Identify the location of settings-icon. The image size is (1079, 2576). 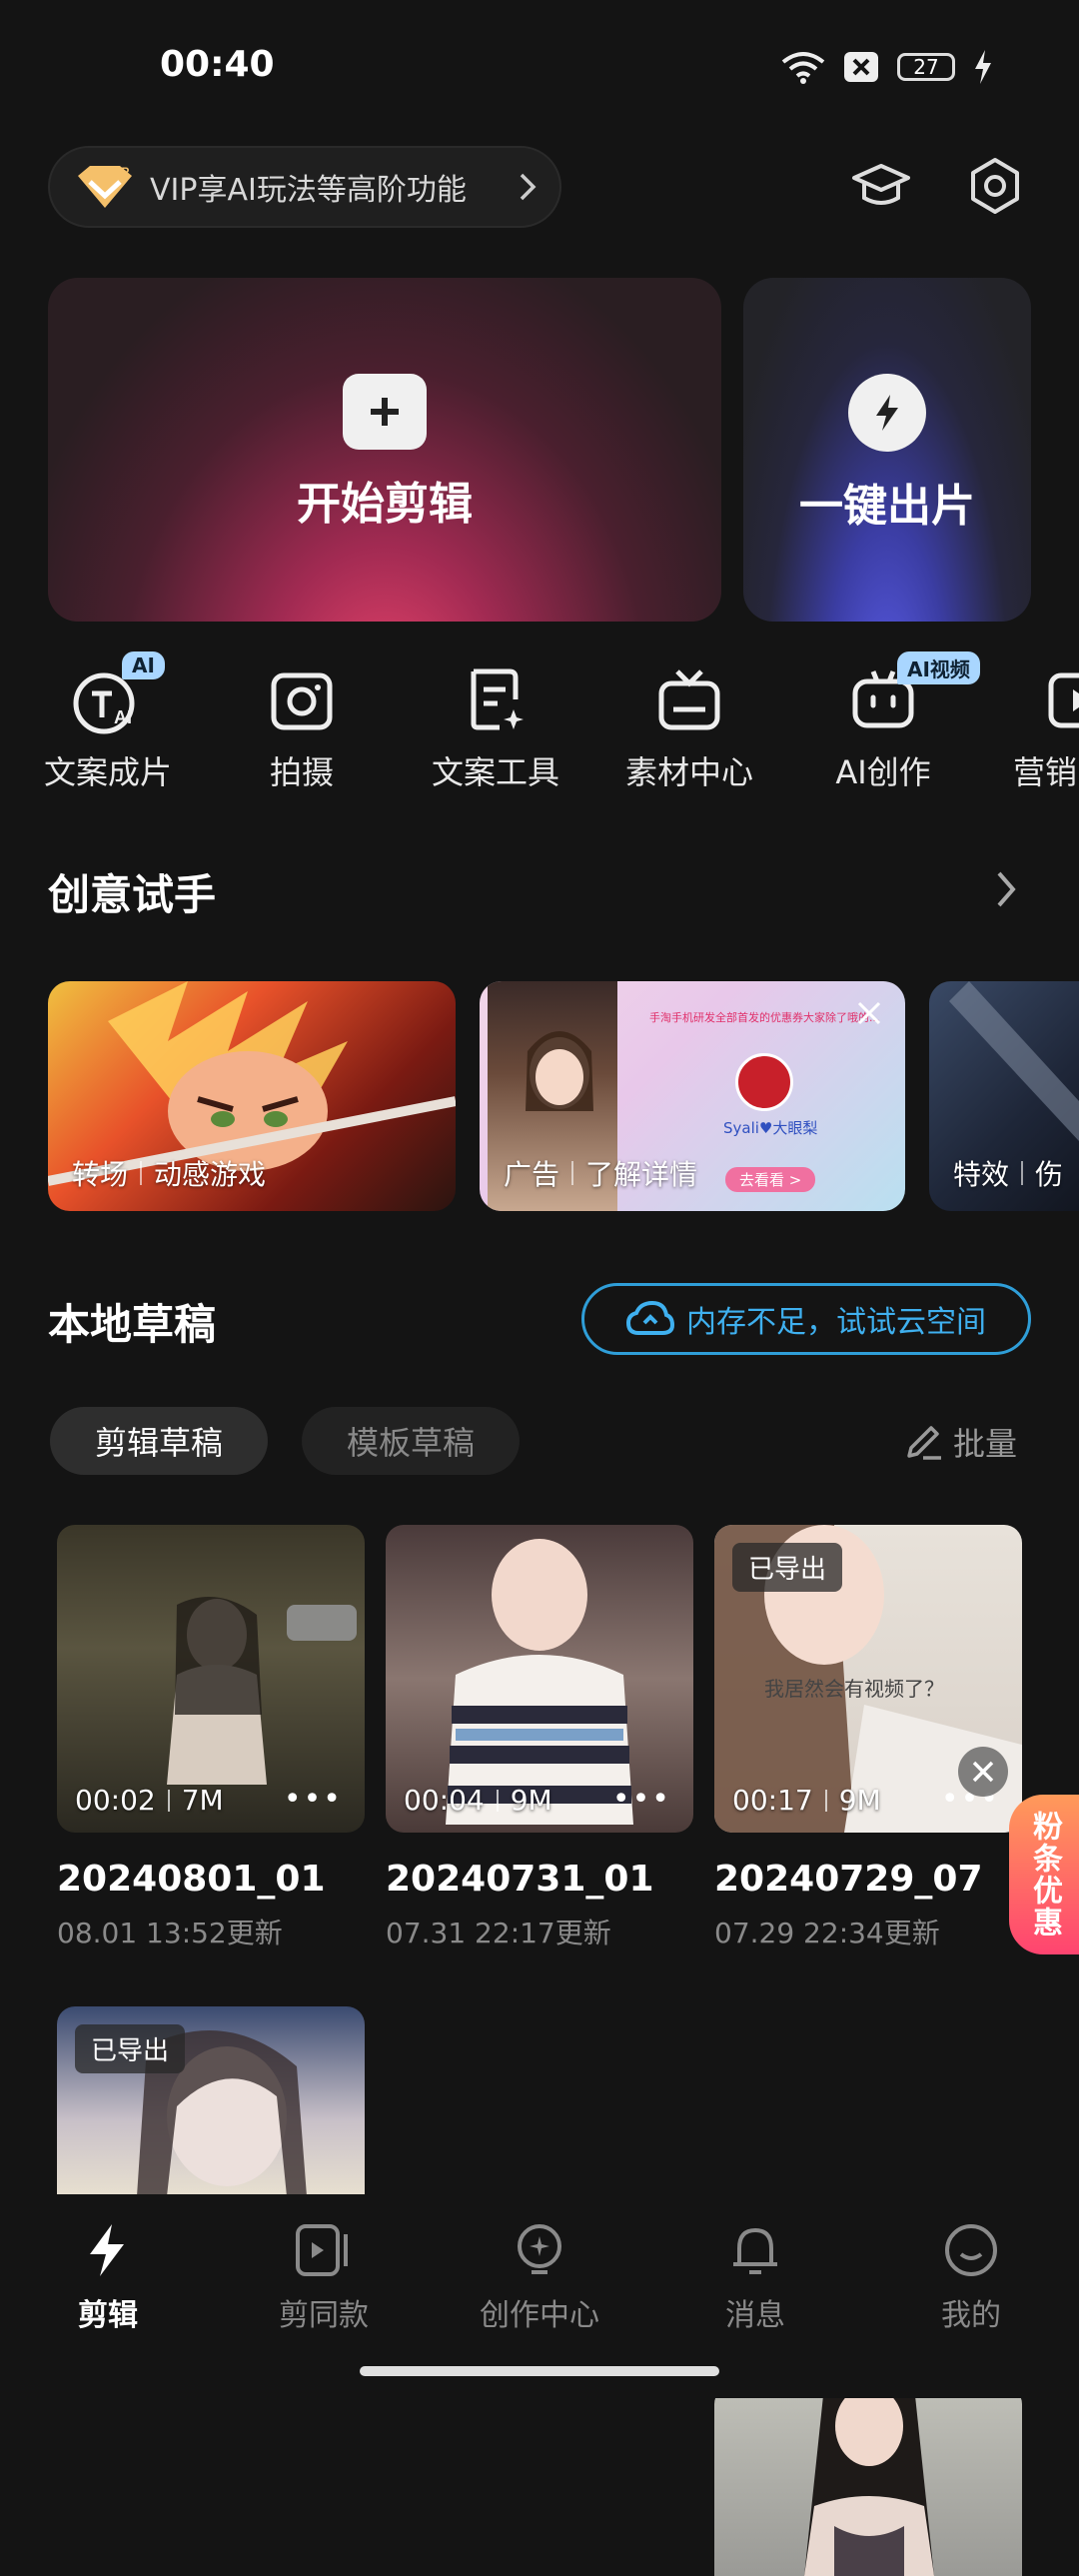
(995, 186).